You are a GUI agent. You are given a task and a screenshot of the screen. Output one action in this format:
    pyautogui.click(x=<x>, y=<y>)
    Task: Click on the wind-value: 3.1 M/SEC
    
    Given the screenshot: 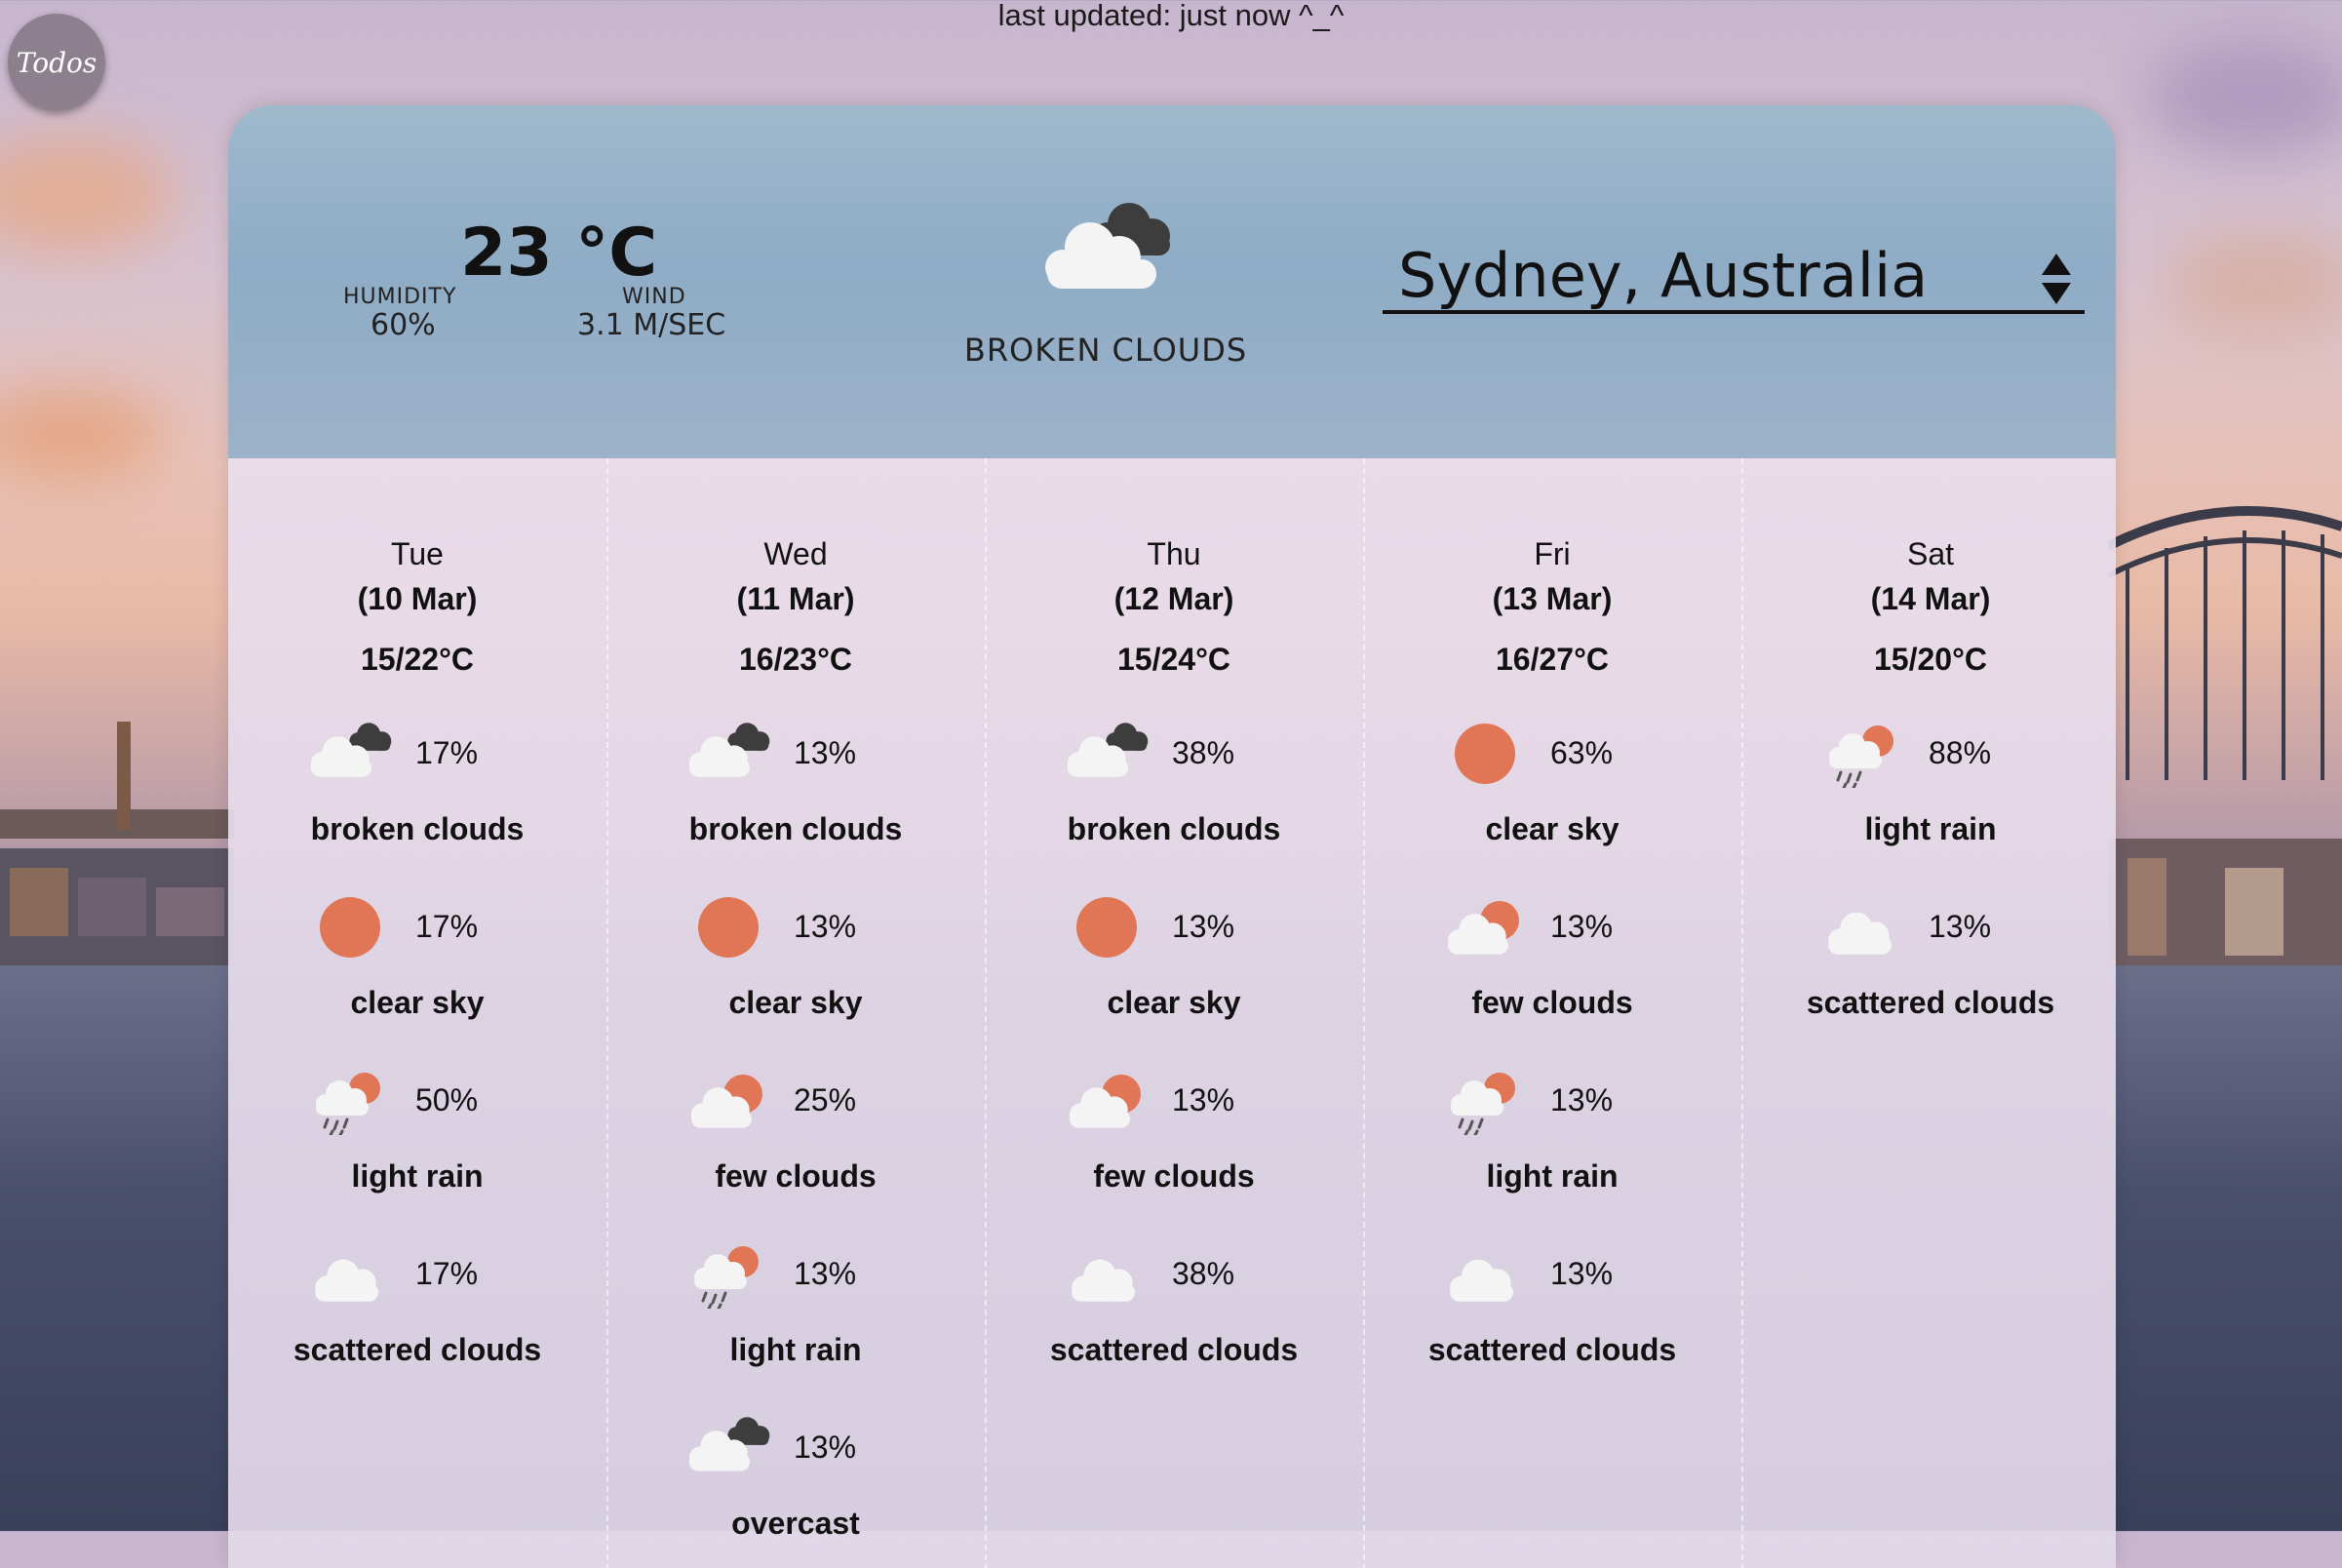 What is the action you would take?
    pyautogui.click(x=651, y=325)
    